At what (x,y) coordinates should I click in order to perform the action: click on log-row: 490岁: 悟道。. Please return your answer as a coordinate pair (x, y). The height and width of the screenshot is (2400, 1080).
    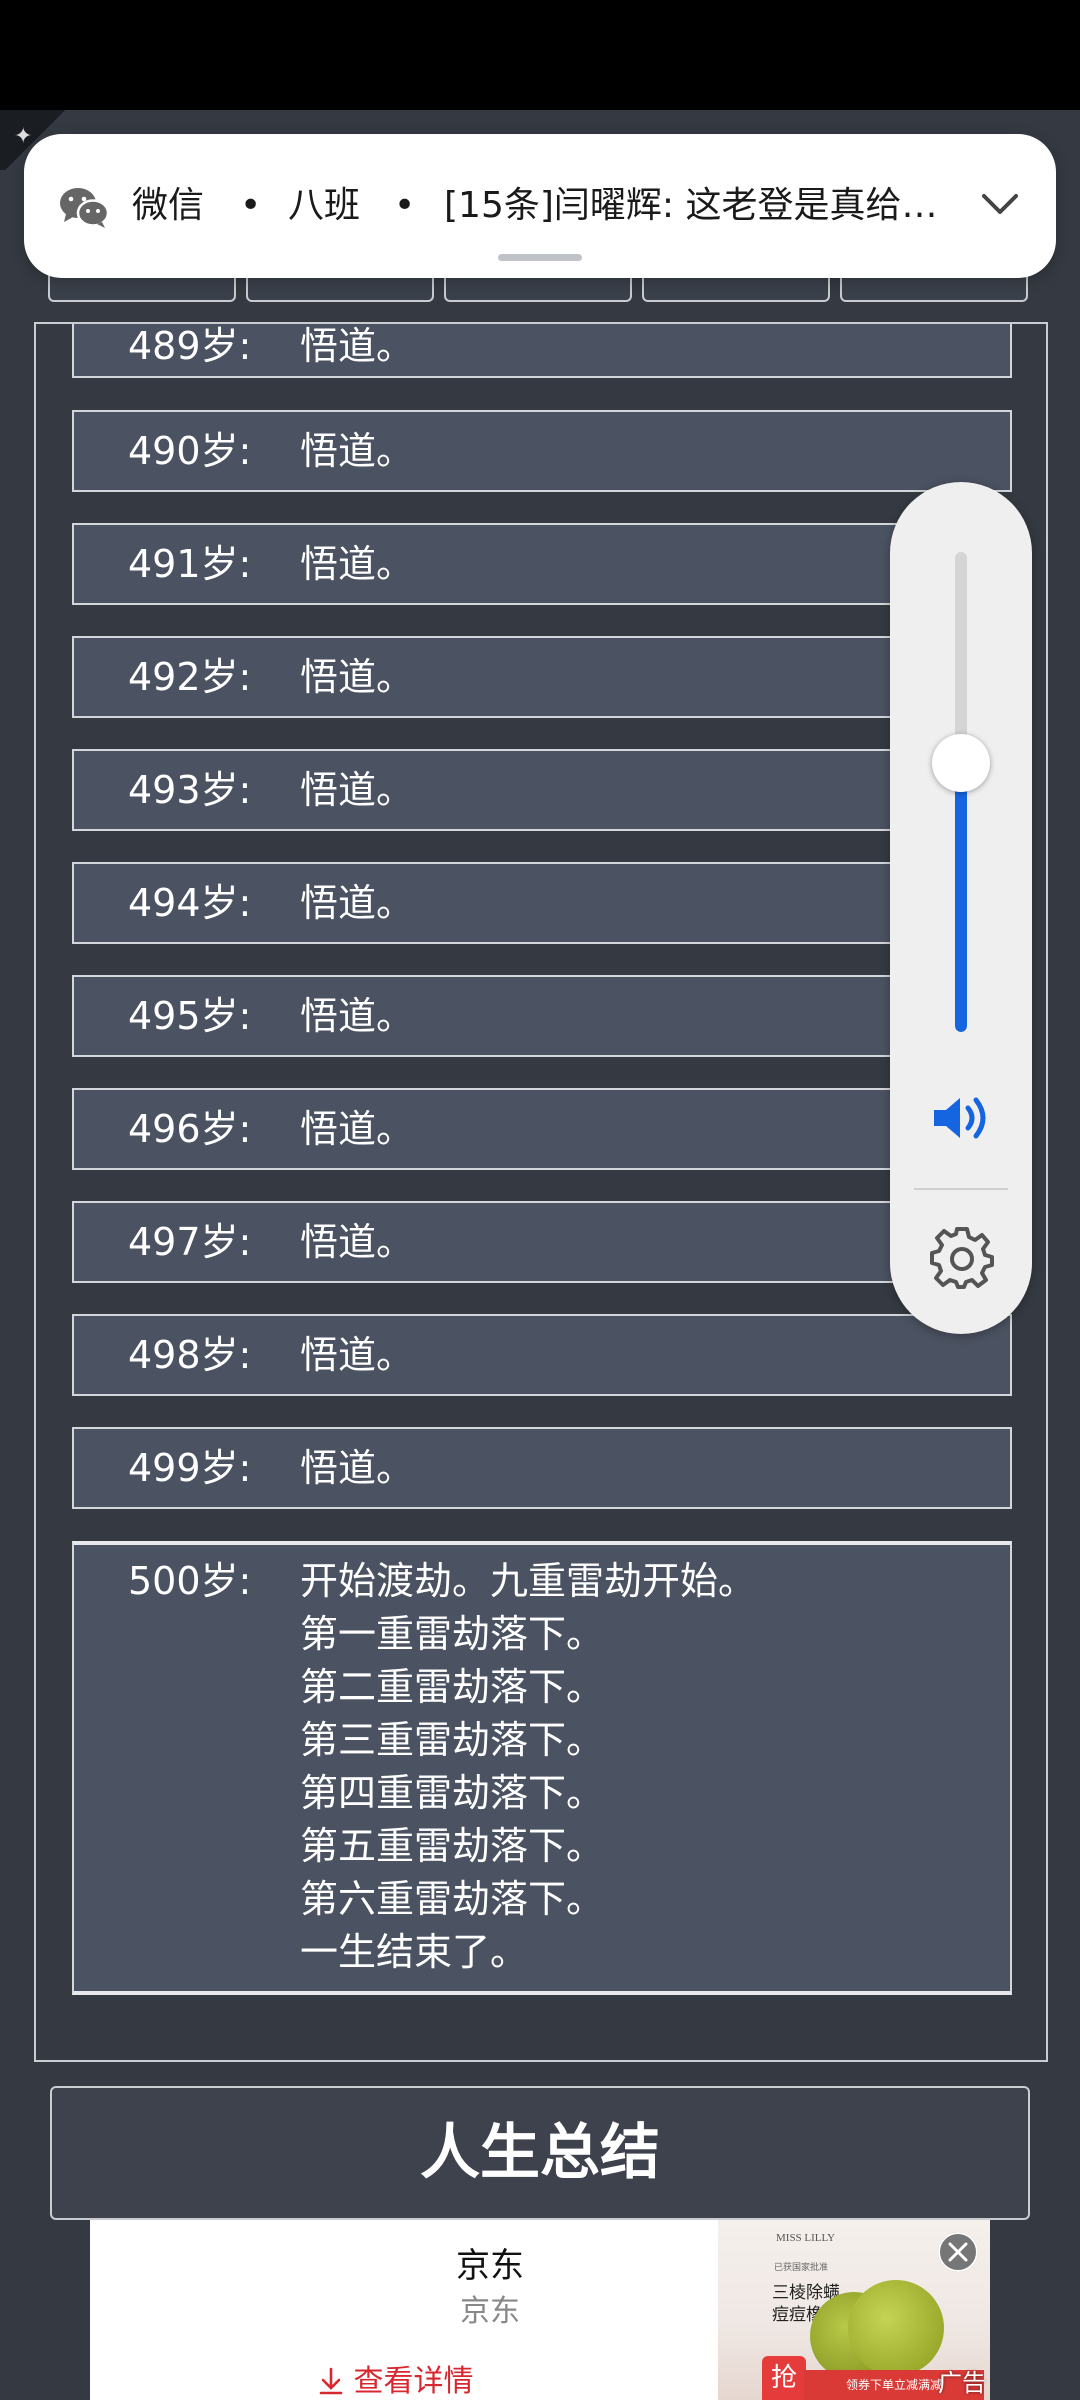
    Looking at the image, I should click on (542, 451).